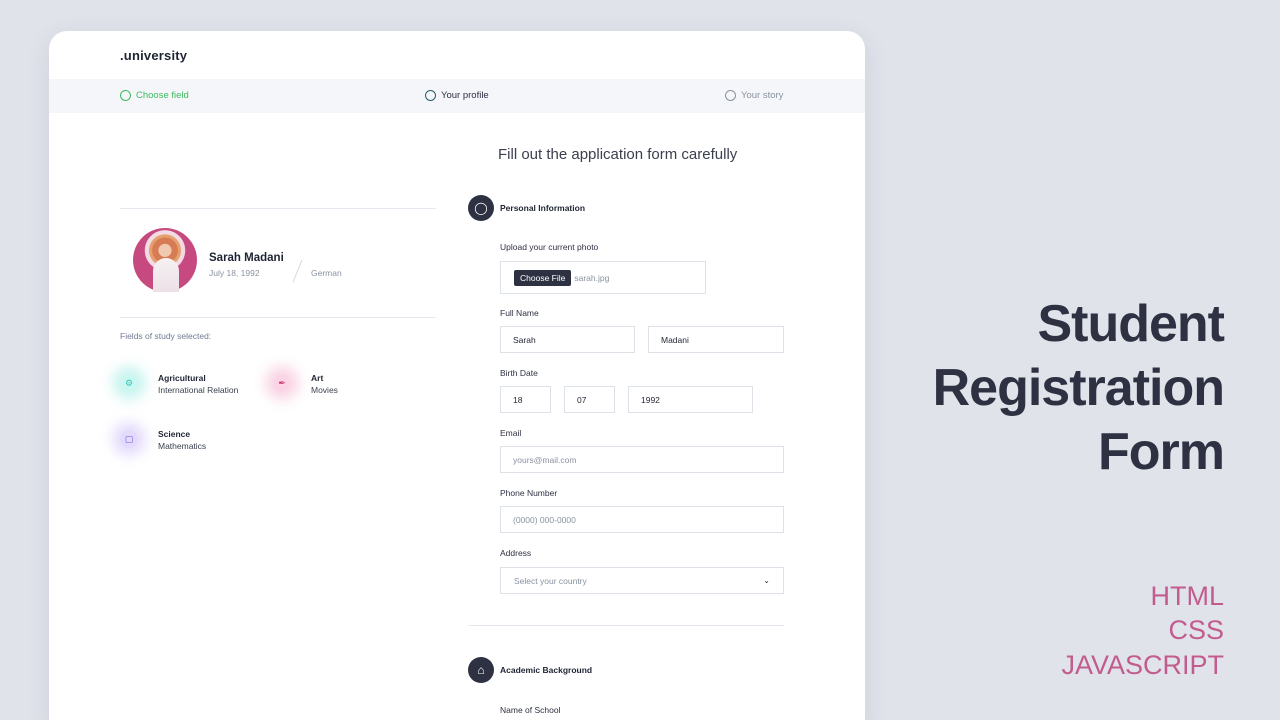 The width and height of the screenshot is (1280, 720). Describe the element at coordinates (1142, 665) in the screenshot. I see `tech-javascript: JAVASCRIPT` at that location.